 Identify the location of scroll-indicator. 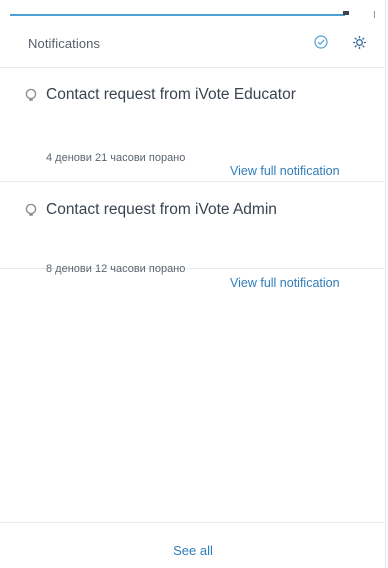
(374, 14).